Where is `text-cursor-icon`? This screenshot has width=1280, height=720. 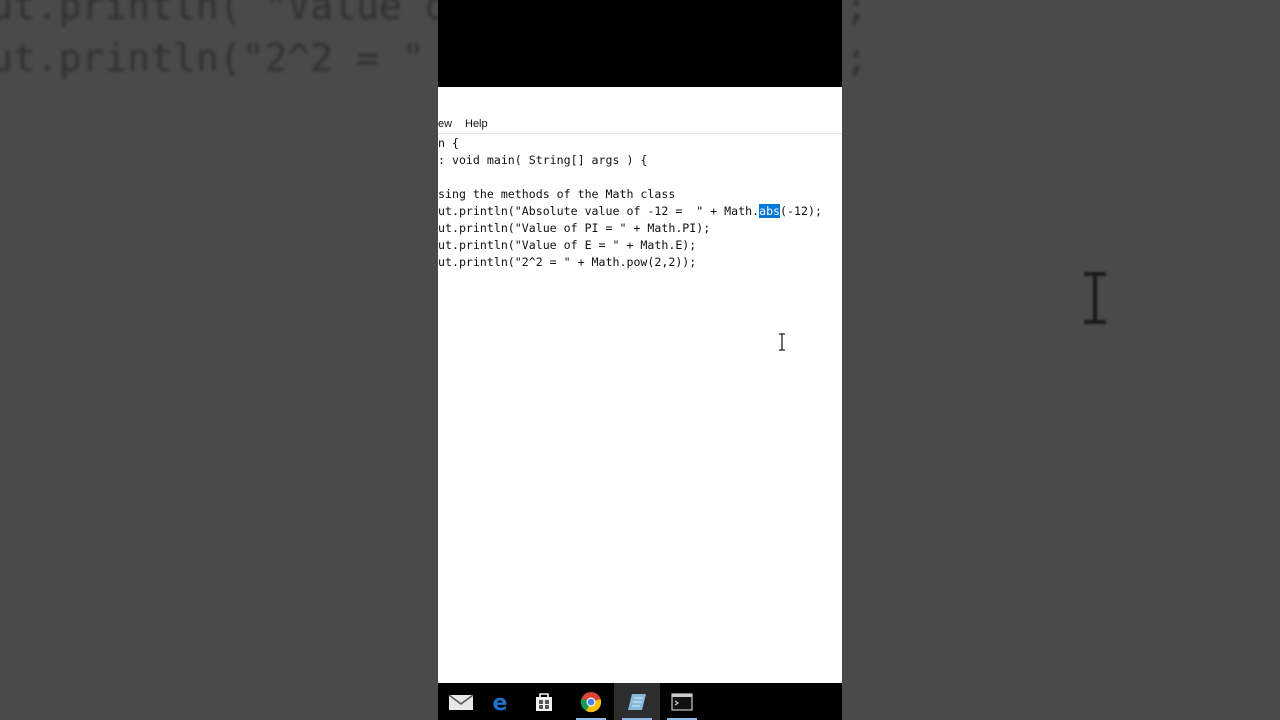 text-cursor-icon is located at coordinates (782, 342).